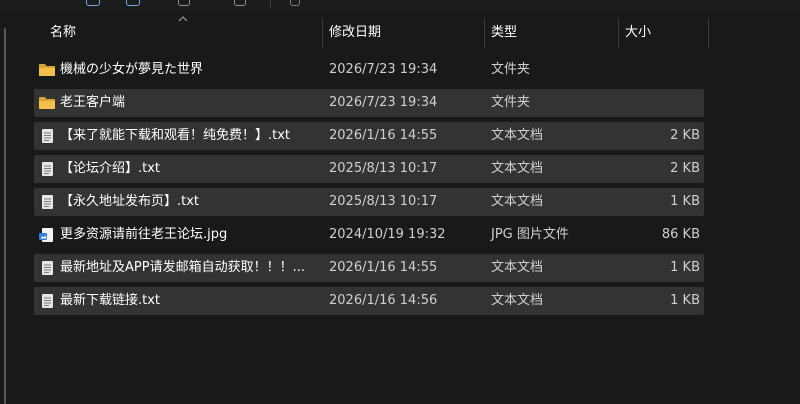 Image resolution: width=800 pixels, height=404 pixels. I want to click on paste-icon, so click(184, 3).